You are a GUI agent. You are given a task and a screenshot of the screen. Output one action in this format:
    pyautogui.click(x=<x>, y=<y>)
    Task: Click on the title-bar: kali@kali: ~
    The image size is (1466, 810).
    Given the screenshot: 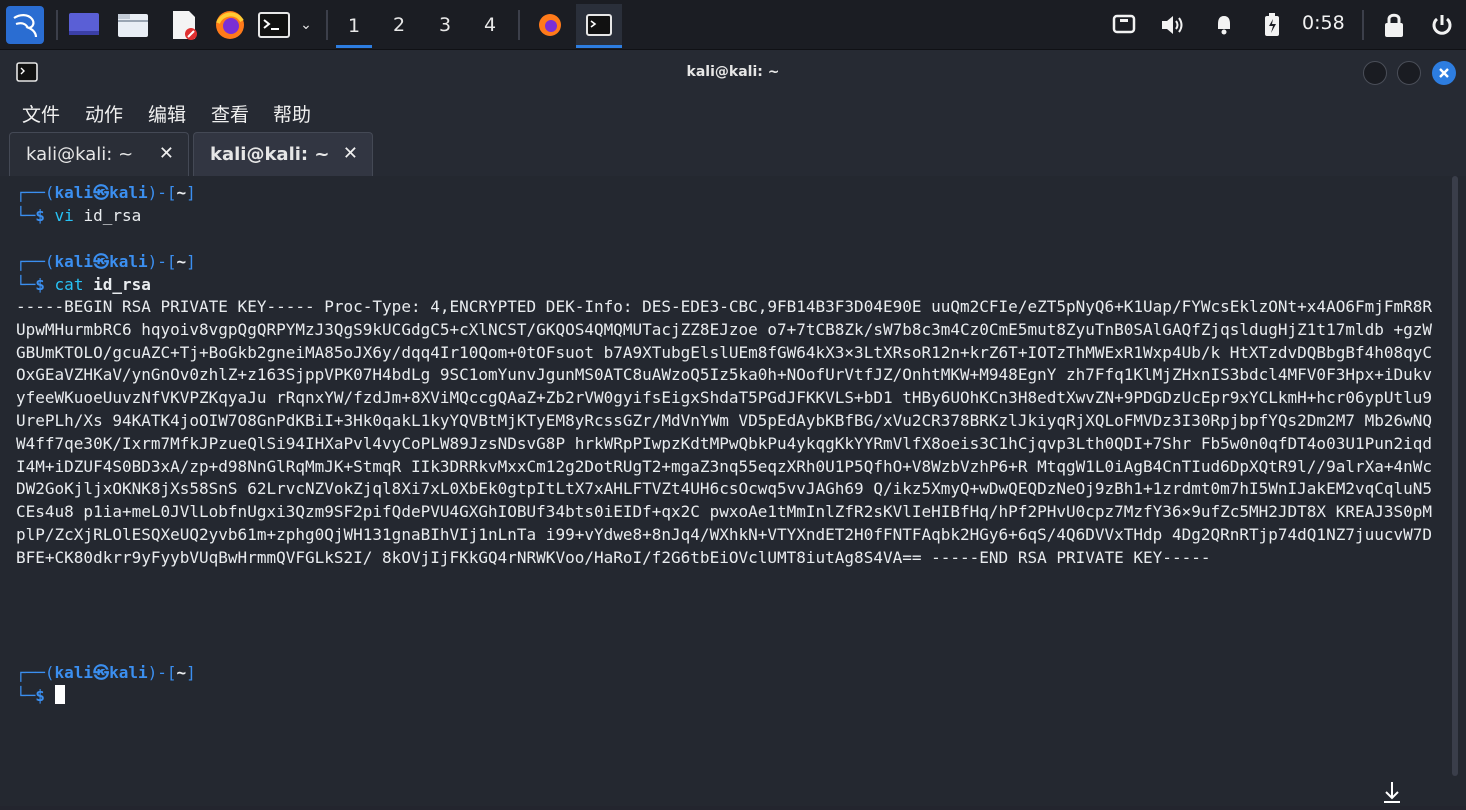 What is the action you would take?
    pyautogui.click(x=733, y=73)
    